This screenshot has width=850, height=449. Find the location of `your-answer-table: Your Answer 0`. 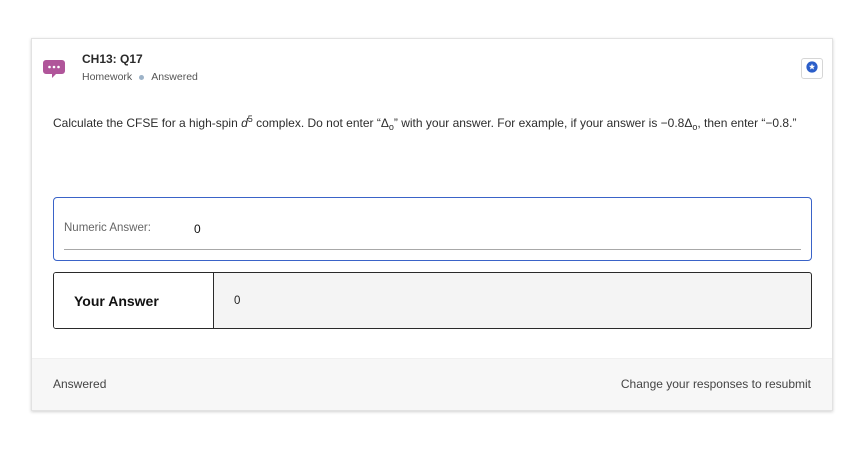

your-answer-table: Your Answer 0 is located at coordinates (432, 300).